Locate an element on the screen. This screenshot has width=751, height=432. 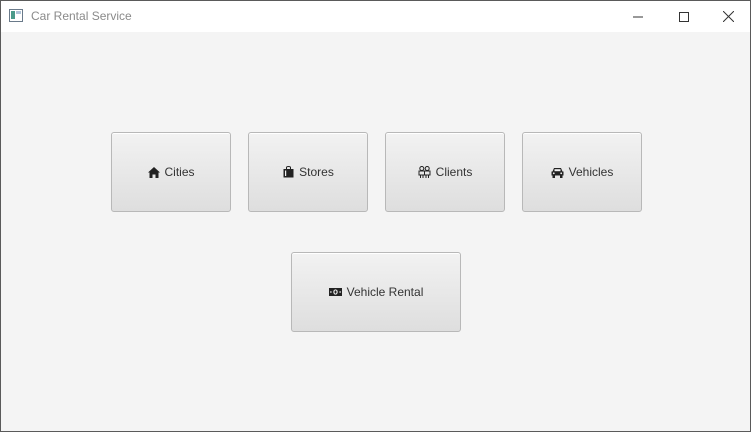
title-bar: Car Rental Service is located at coordinates (375, 16).